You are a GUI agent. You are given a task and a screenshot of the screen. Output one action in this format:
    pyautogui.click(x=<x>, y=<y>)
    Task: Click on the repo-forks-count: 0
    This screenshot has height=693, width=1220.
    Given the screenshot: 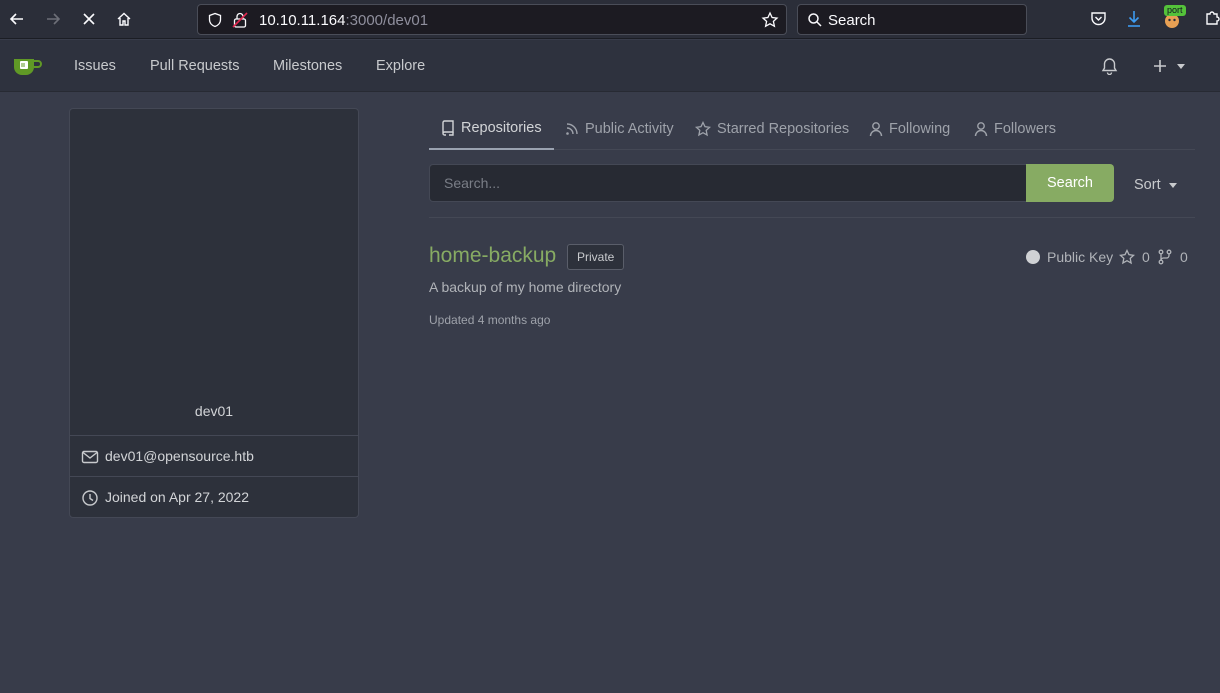 What is the action you would take?
    pyautogui.click(x=1184, y=257)
    